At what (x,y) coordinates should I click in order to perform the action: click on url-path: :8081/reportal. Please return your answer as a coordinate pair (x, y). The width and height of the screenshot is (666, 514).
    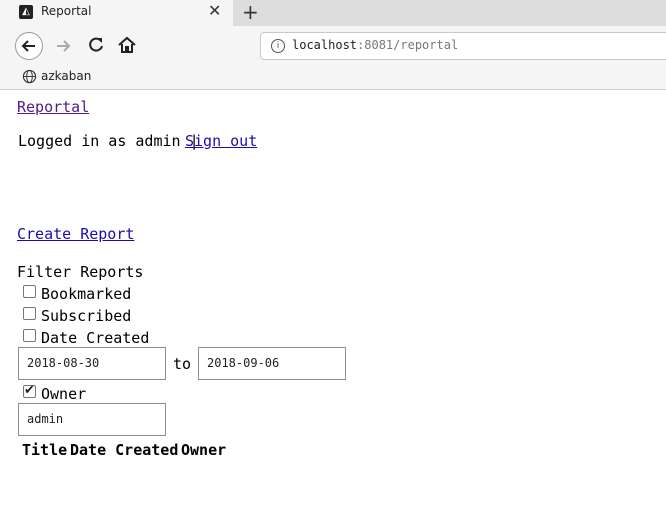
    Looking at the image, I should click on (408, 45).